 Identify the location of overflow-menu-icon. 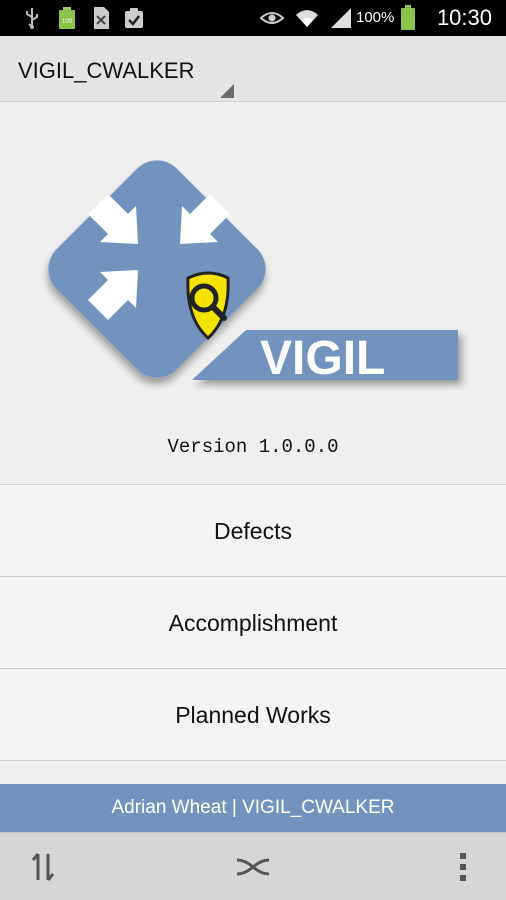
(463, 866).